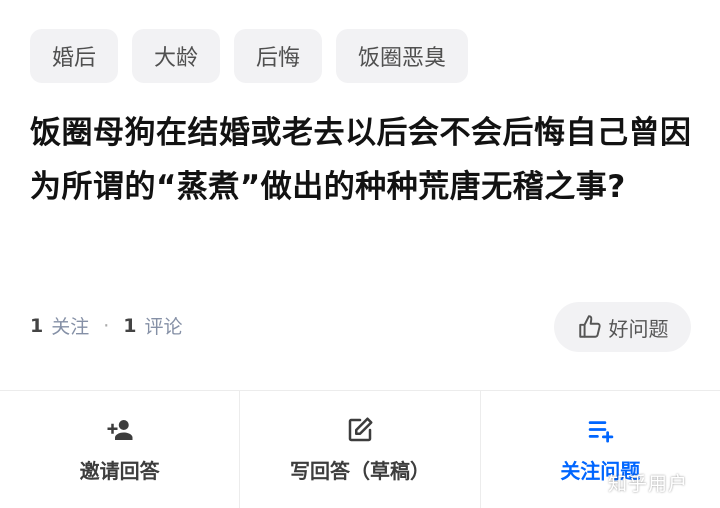 This screenshot has height=508, width=720. Describe the element at coordinates (74, 56) in the screenshot. I see `tag-item: 婚后` at that location.